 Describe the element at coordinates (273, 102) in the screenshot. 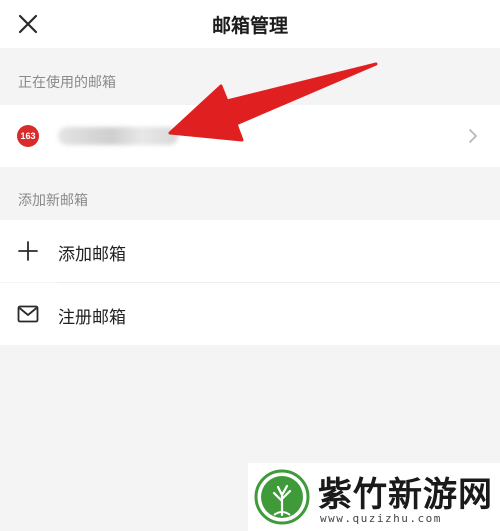

I see `annotation-arrow` at that location.